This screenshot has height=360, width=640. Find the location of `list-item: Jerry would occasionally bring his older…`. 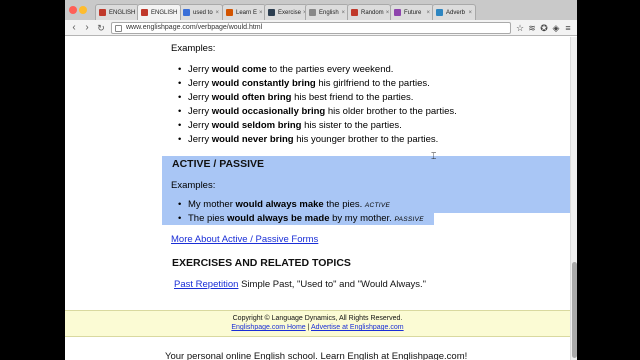

list-item: Jerry would occasionally bring his older… is located at coordinates (317, 111).